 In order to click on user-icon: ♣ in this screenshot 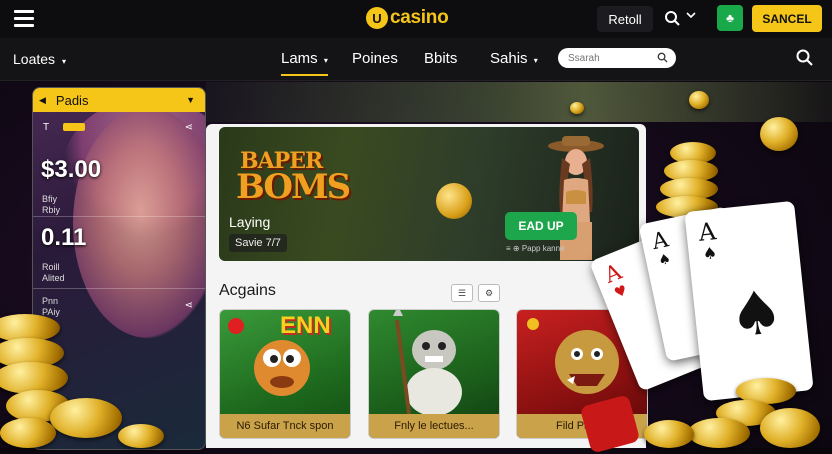, I will do `click(730, 18)`.